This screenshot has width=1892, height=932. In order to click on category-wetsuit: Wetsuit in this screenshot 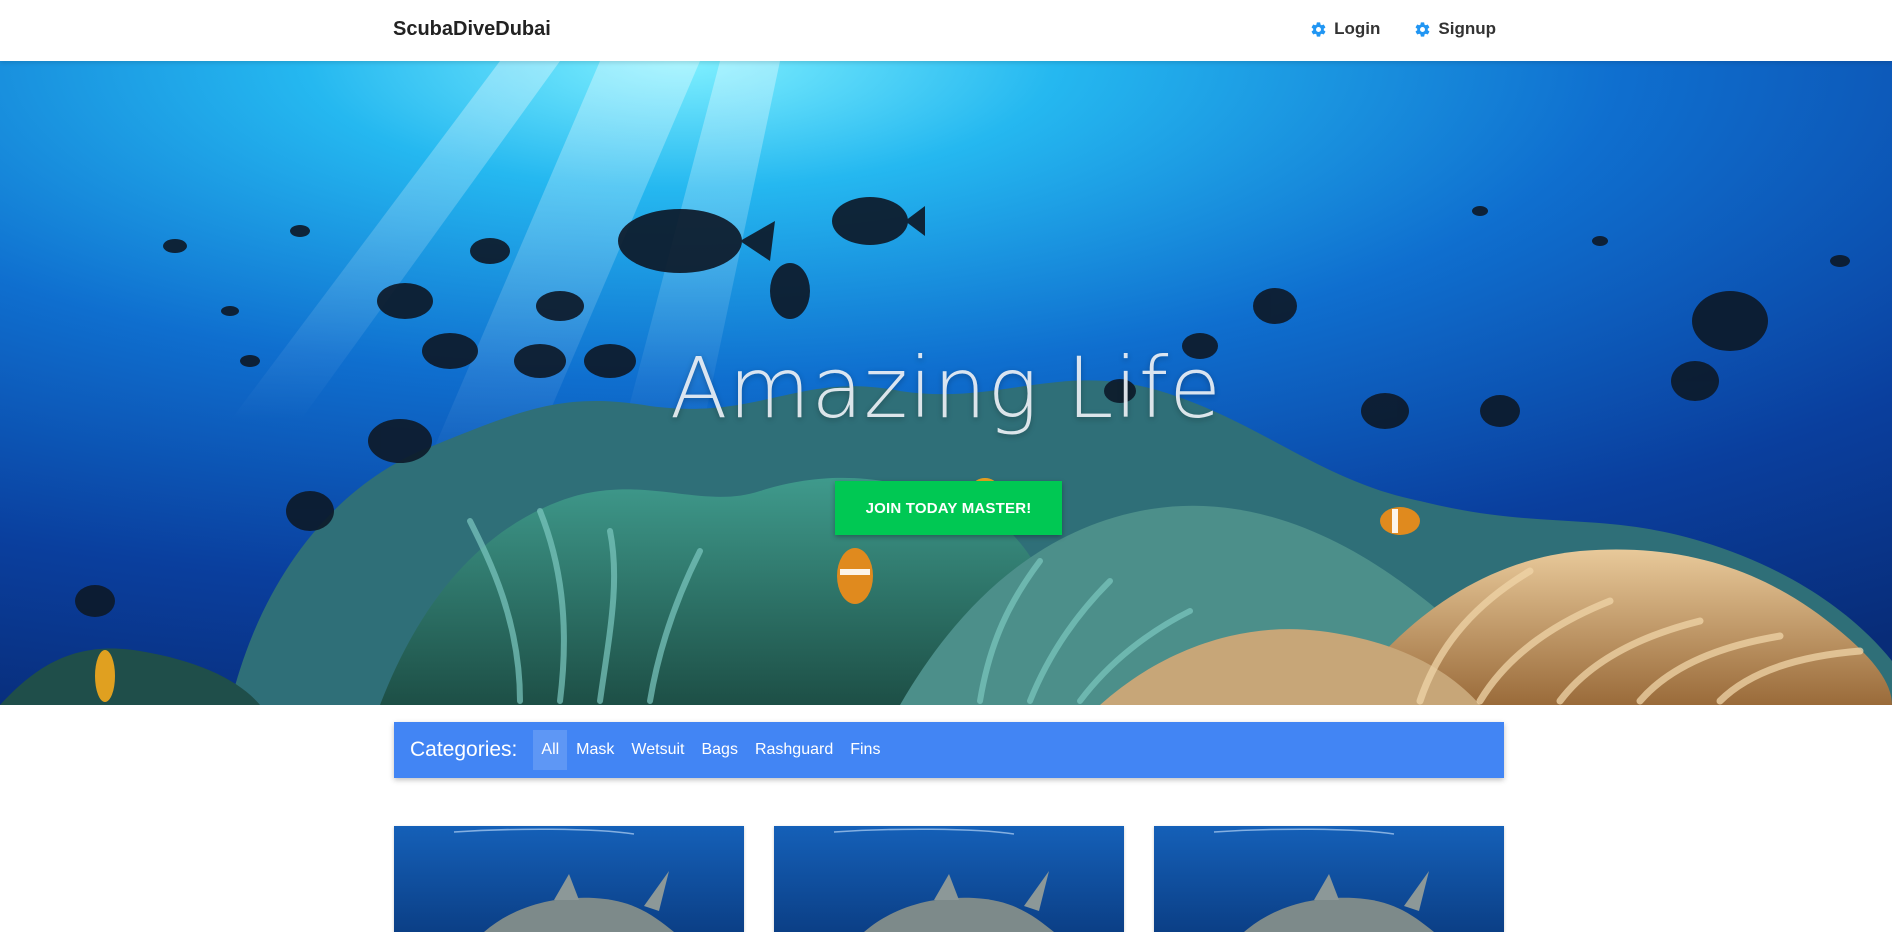, I will do `click(657, 750)`.